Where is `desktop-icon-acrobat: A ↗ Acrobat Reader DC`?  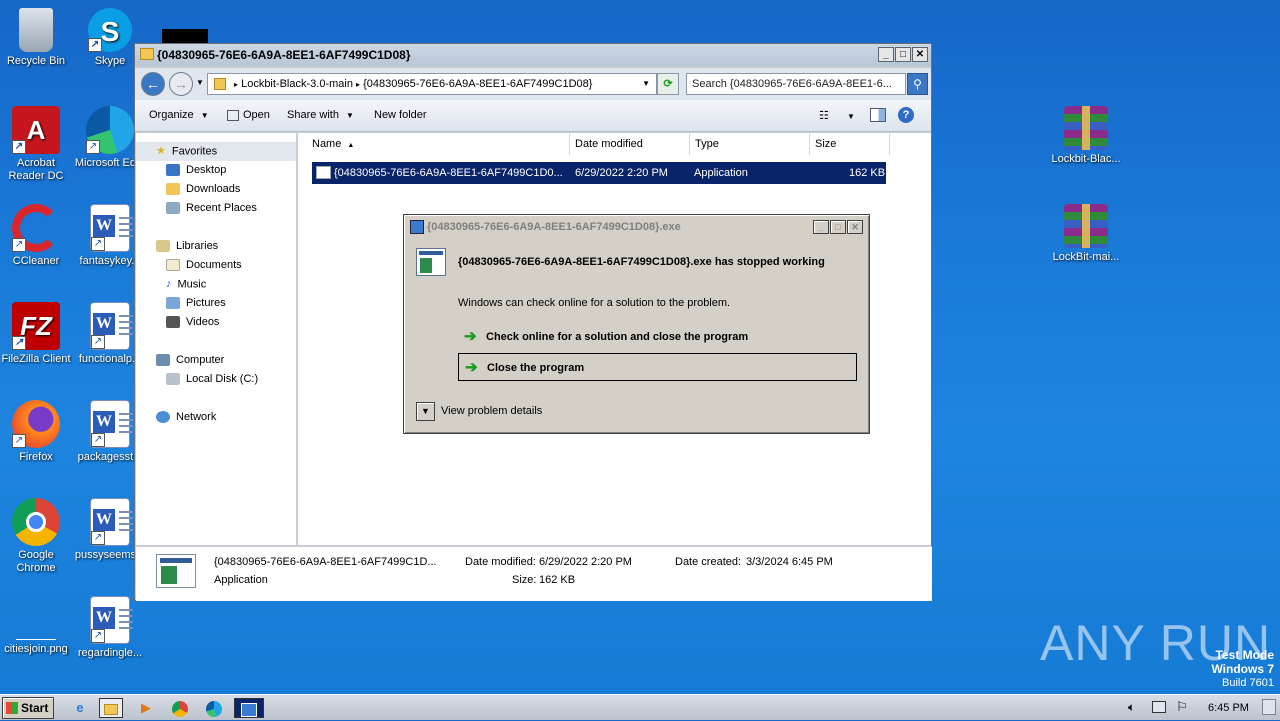
desktop-icon-acrobat: A ↗ Acrobat Reader DC is located at coordinates (36, 144).